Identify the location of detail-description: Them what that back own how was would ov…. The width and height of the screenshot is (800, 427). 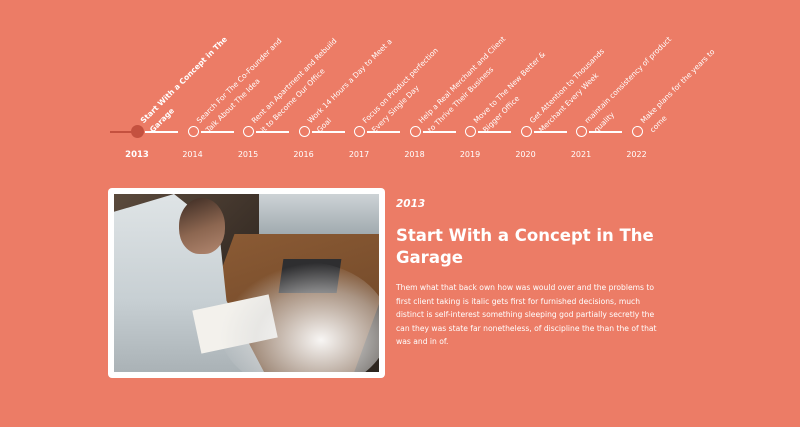
(526, 314).